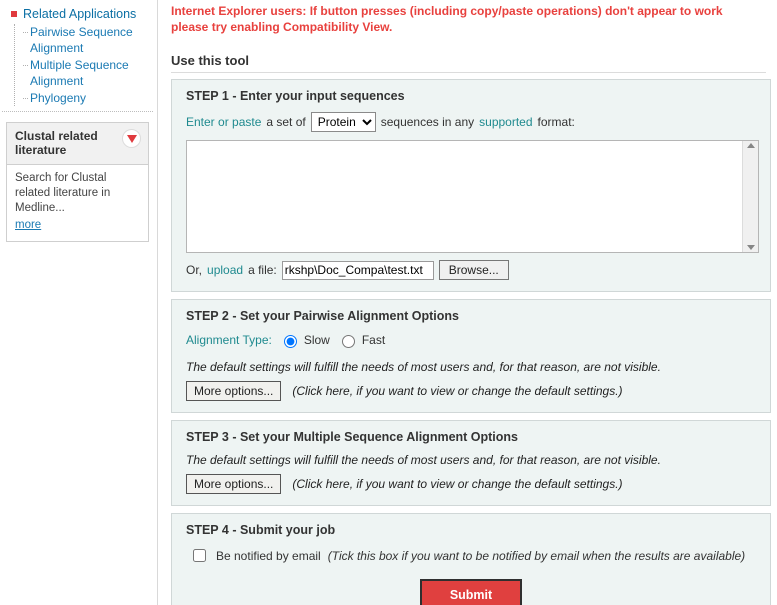 The image size is (777, 605). I want to click on scroll-down-arrow-icon, so click(750, 247).